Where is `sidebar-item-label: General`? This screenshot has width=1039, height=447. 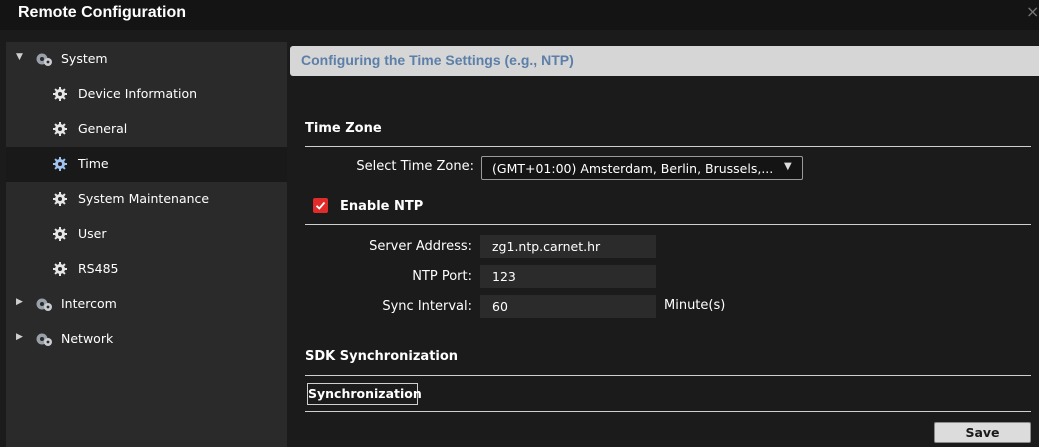 sidebar-item-label: General is located at coordinates (103, 128).